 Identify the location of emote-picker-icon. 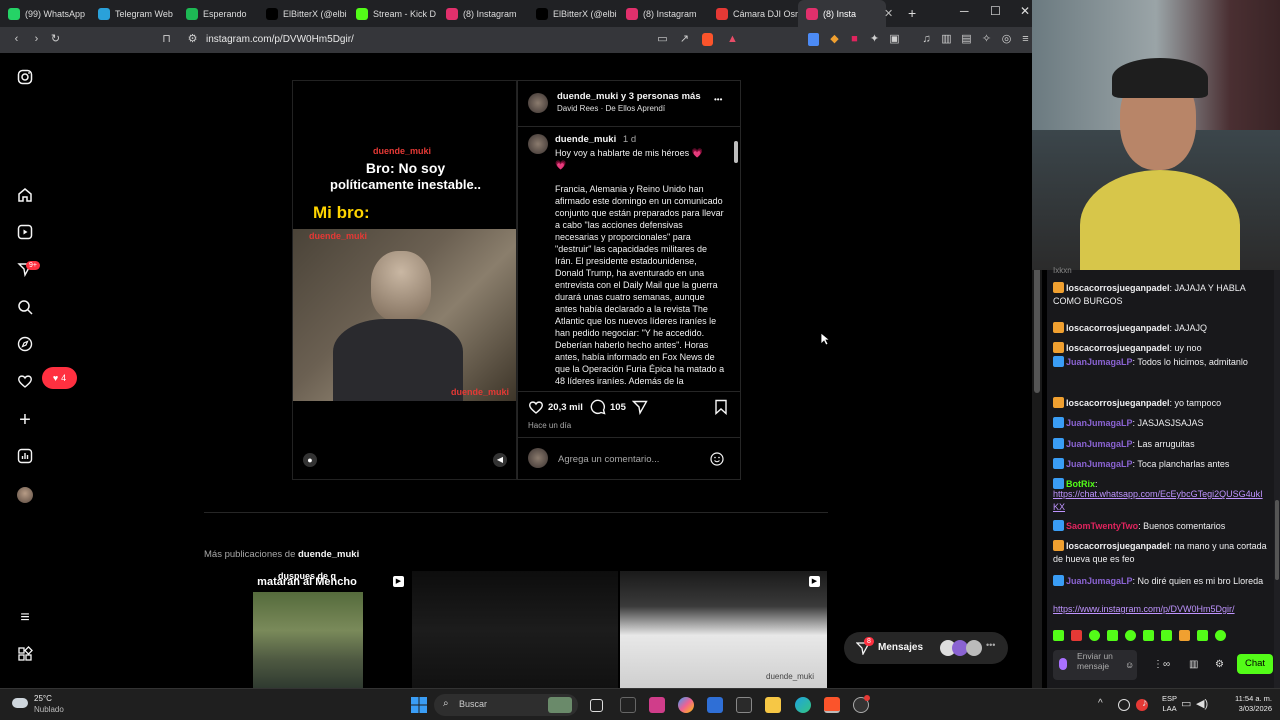
(1063, 664).